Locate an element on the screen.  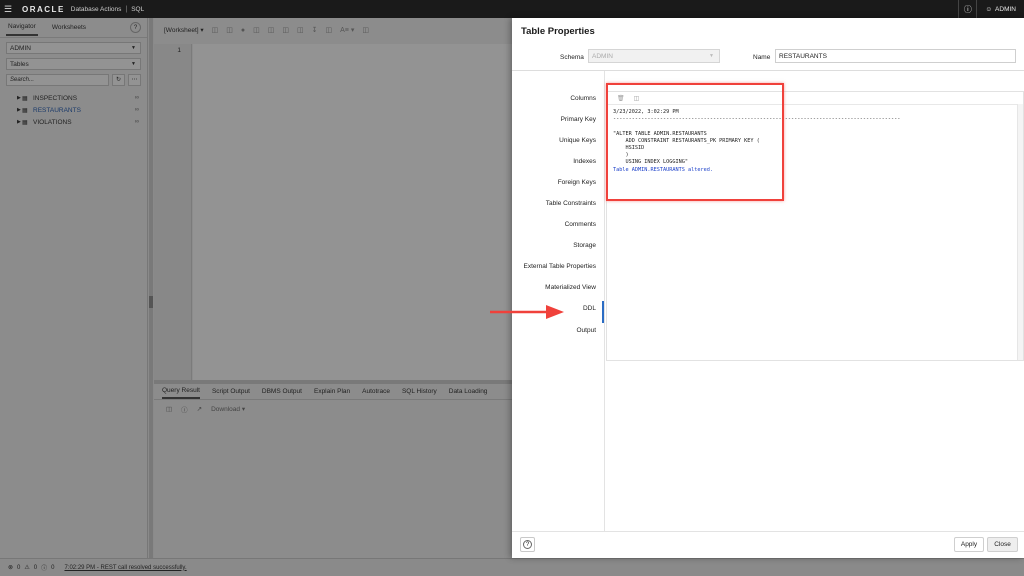
nav-divider is located at coordinates (604, 301).